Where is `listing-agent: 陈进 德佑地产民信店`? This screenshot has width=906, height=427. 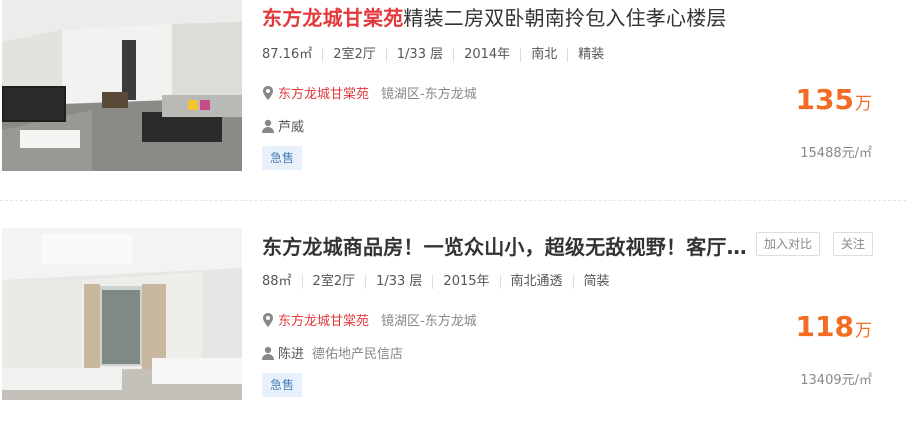
listing-agent: 陈进 德佑地产民信店 is located at coordinates (332, 352).